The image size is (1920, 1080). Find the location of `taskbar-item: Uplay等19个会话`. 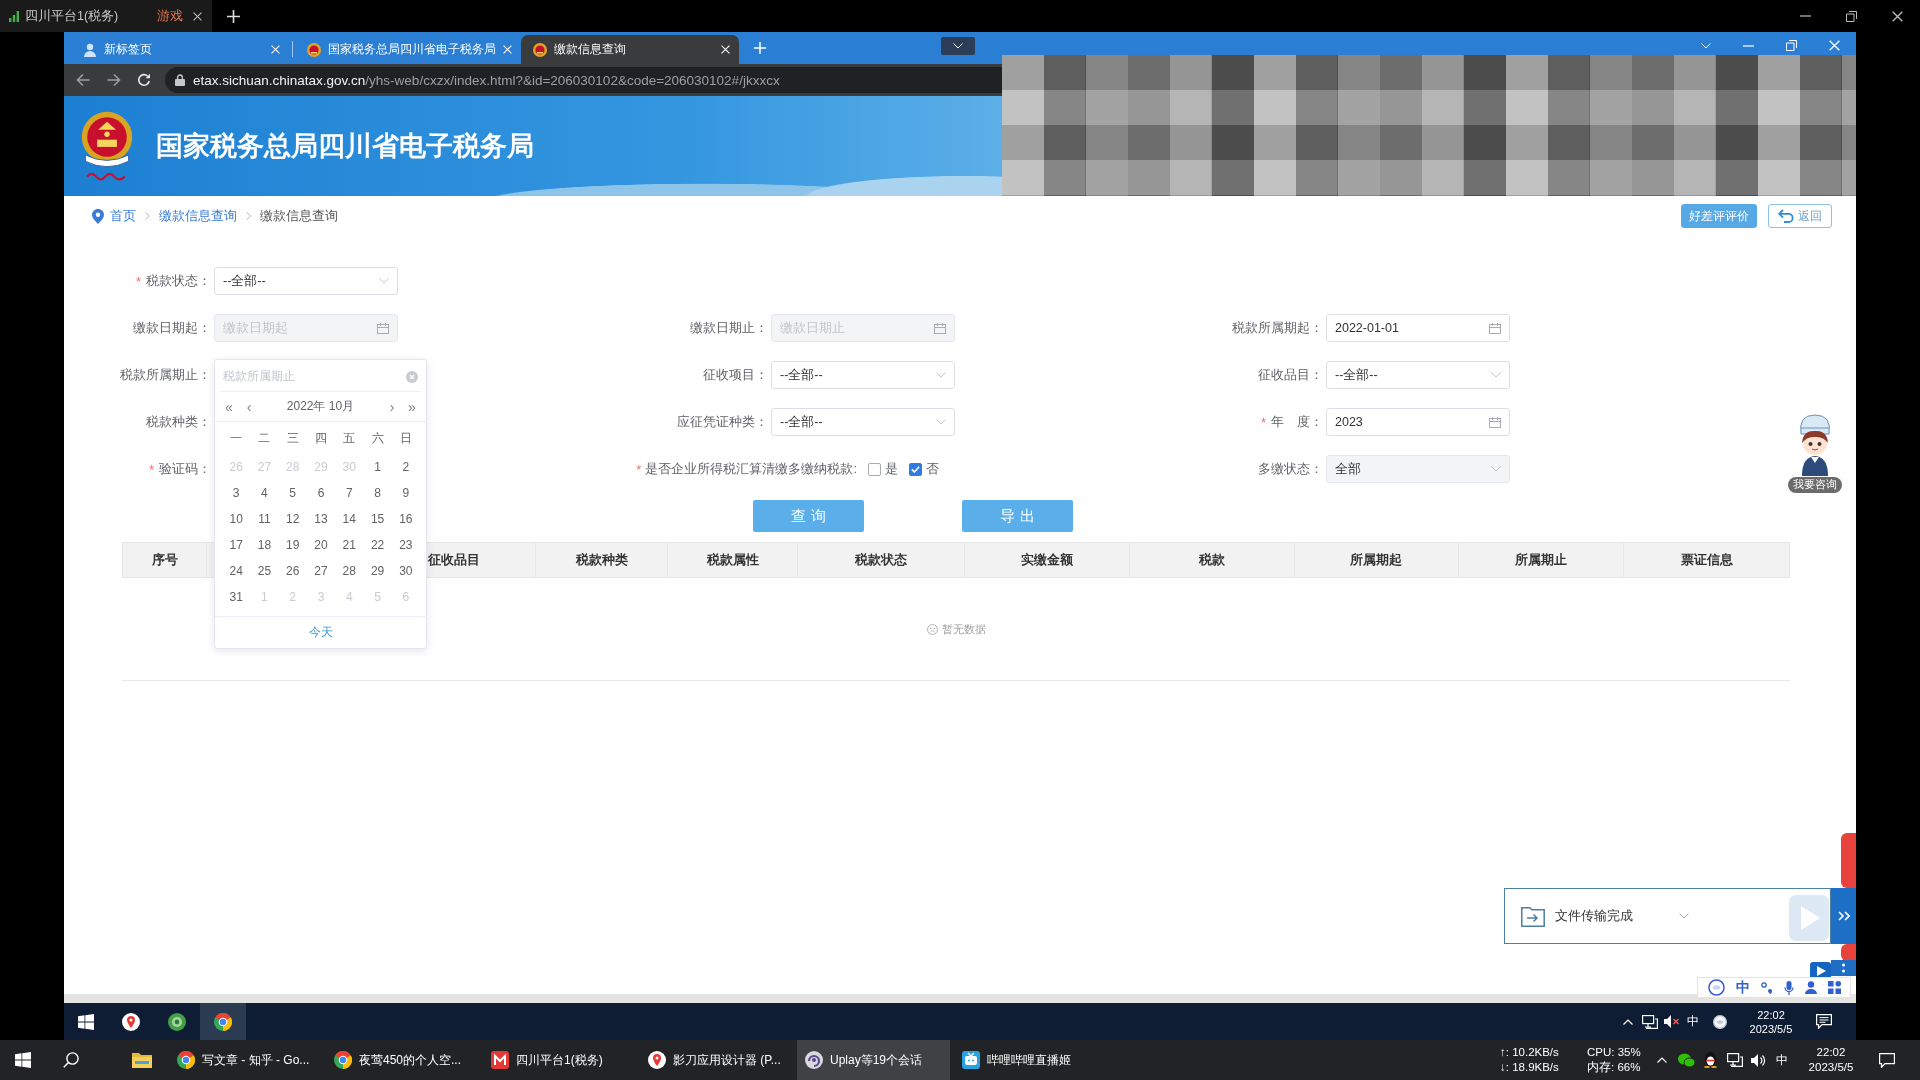

taskbar-item: Uplay等19个会话 is located at coordinates (873, 1060).